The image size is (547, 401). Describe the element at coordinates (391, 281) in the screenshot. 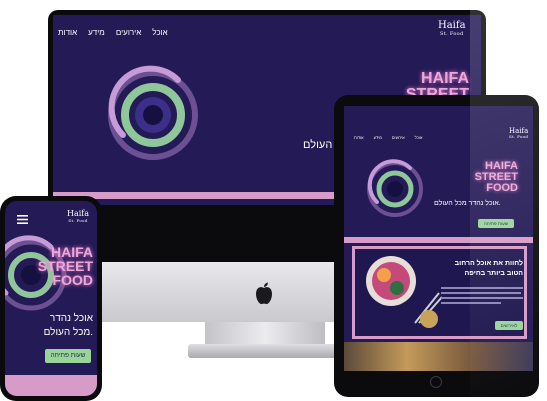

I see `tablet-food-bowl-image` at that location.